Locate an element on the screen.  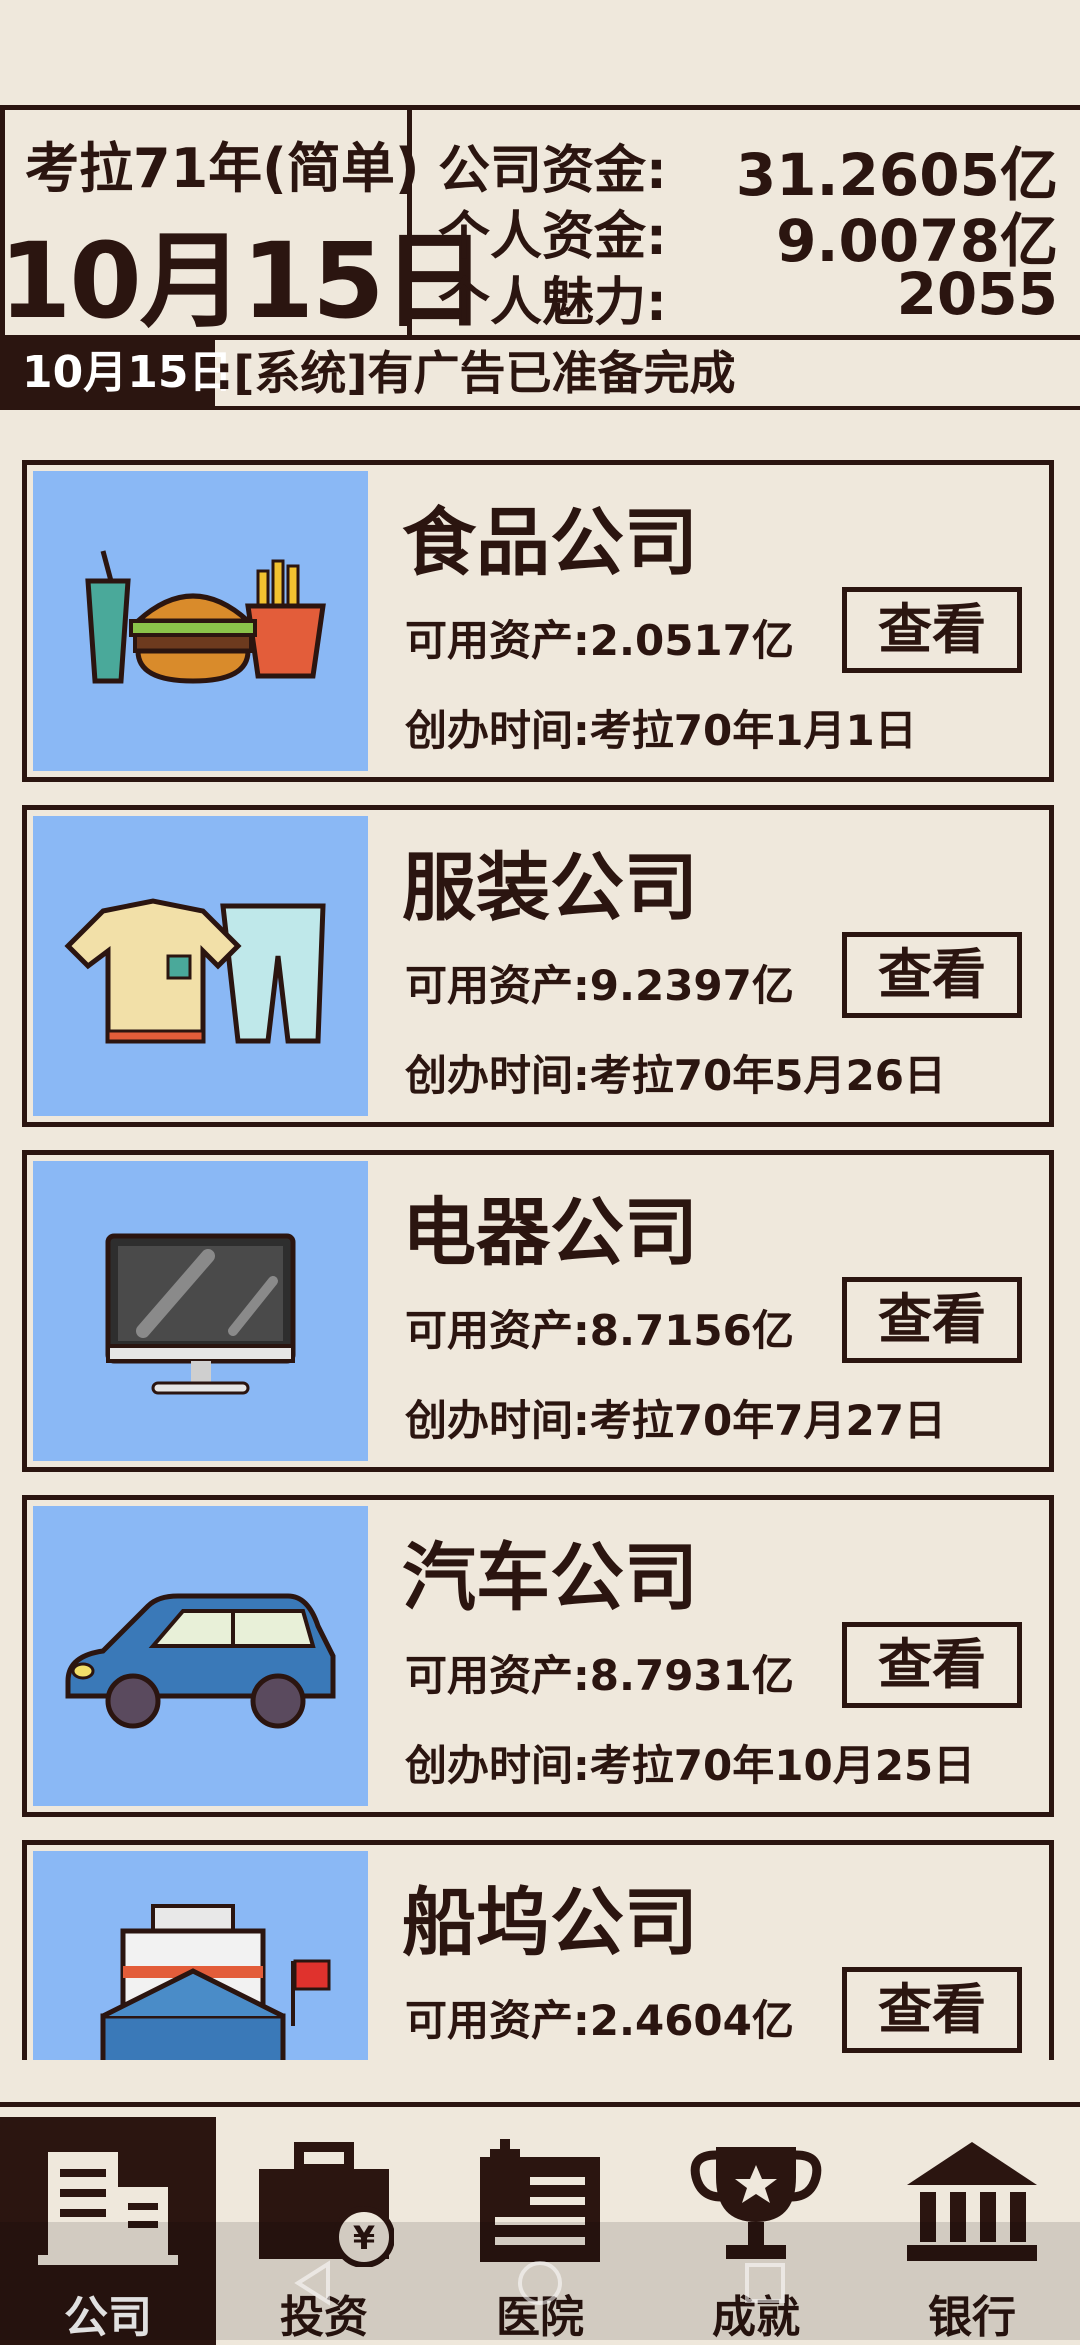
company-name: 电器公司 is located at coordinates (550, 1233).